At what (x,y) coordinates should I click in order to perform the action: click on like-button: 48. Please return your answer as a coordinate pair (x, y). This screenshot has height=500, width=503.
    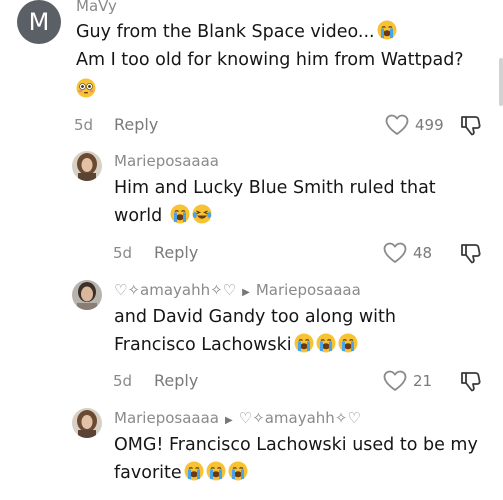
    Looking at the image, I should click on (407, 253).